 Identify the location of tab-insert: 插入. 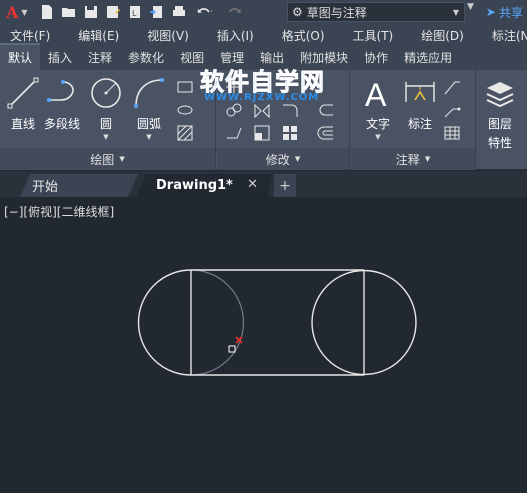
(60, 57).